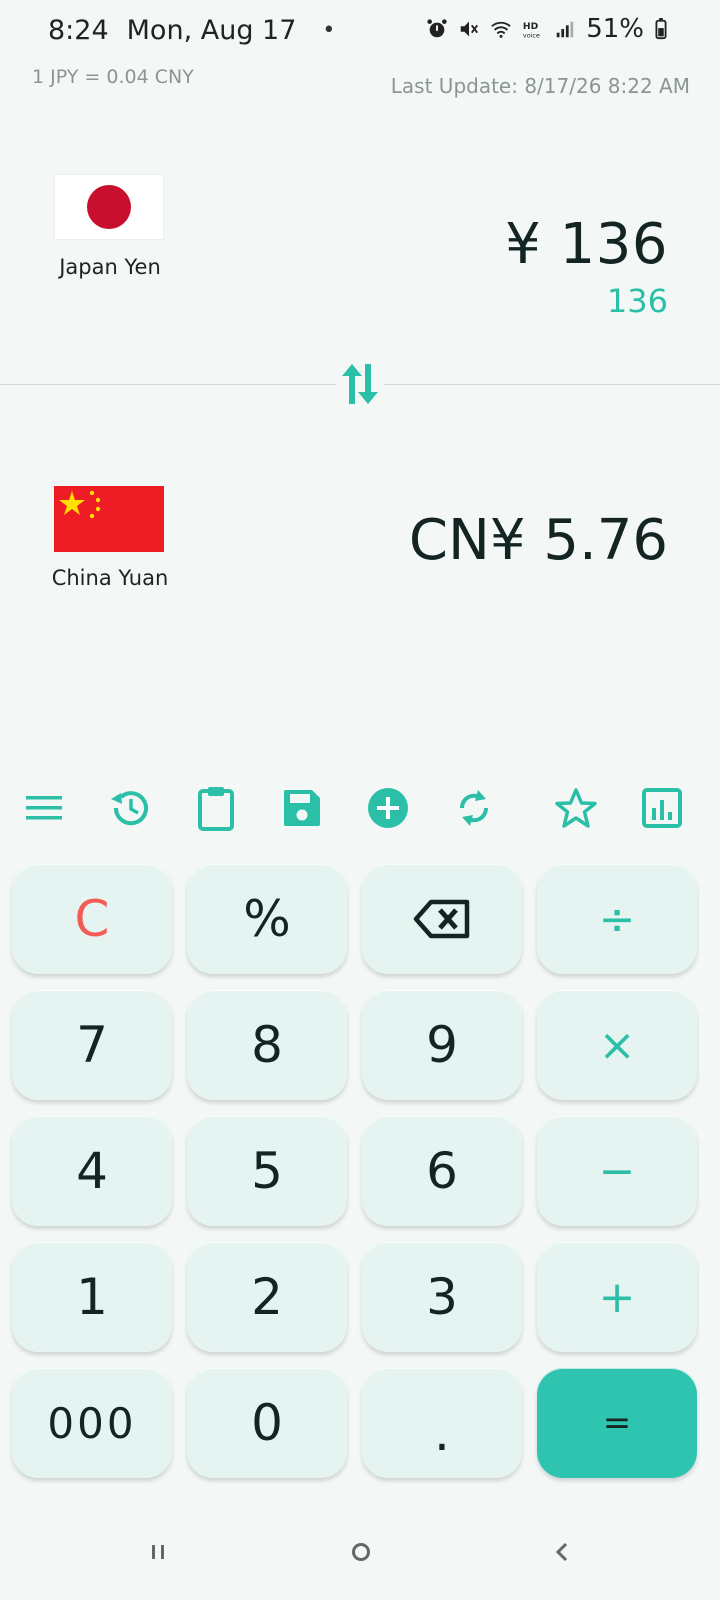 The width and height of the screenshot is (720, 1600). Describe the element at coordinates (501, 29) in the screenshot. I see `wifi-icon` at that location.